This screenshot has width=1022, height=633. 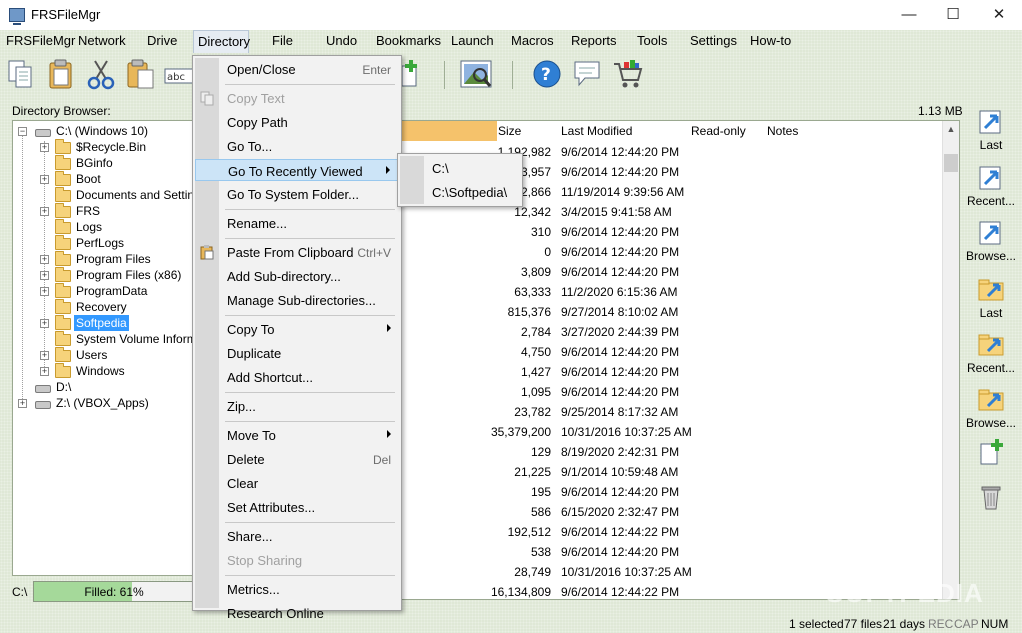 I want to click on status-bar: 1 selected 77 files 21 days REC CAP NUM, so click(x=511, y=622).